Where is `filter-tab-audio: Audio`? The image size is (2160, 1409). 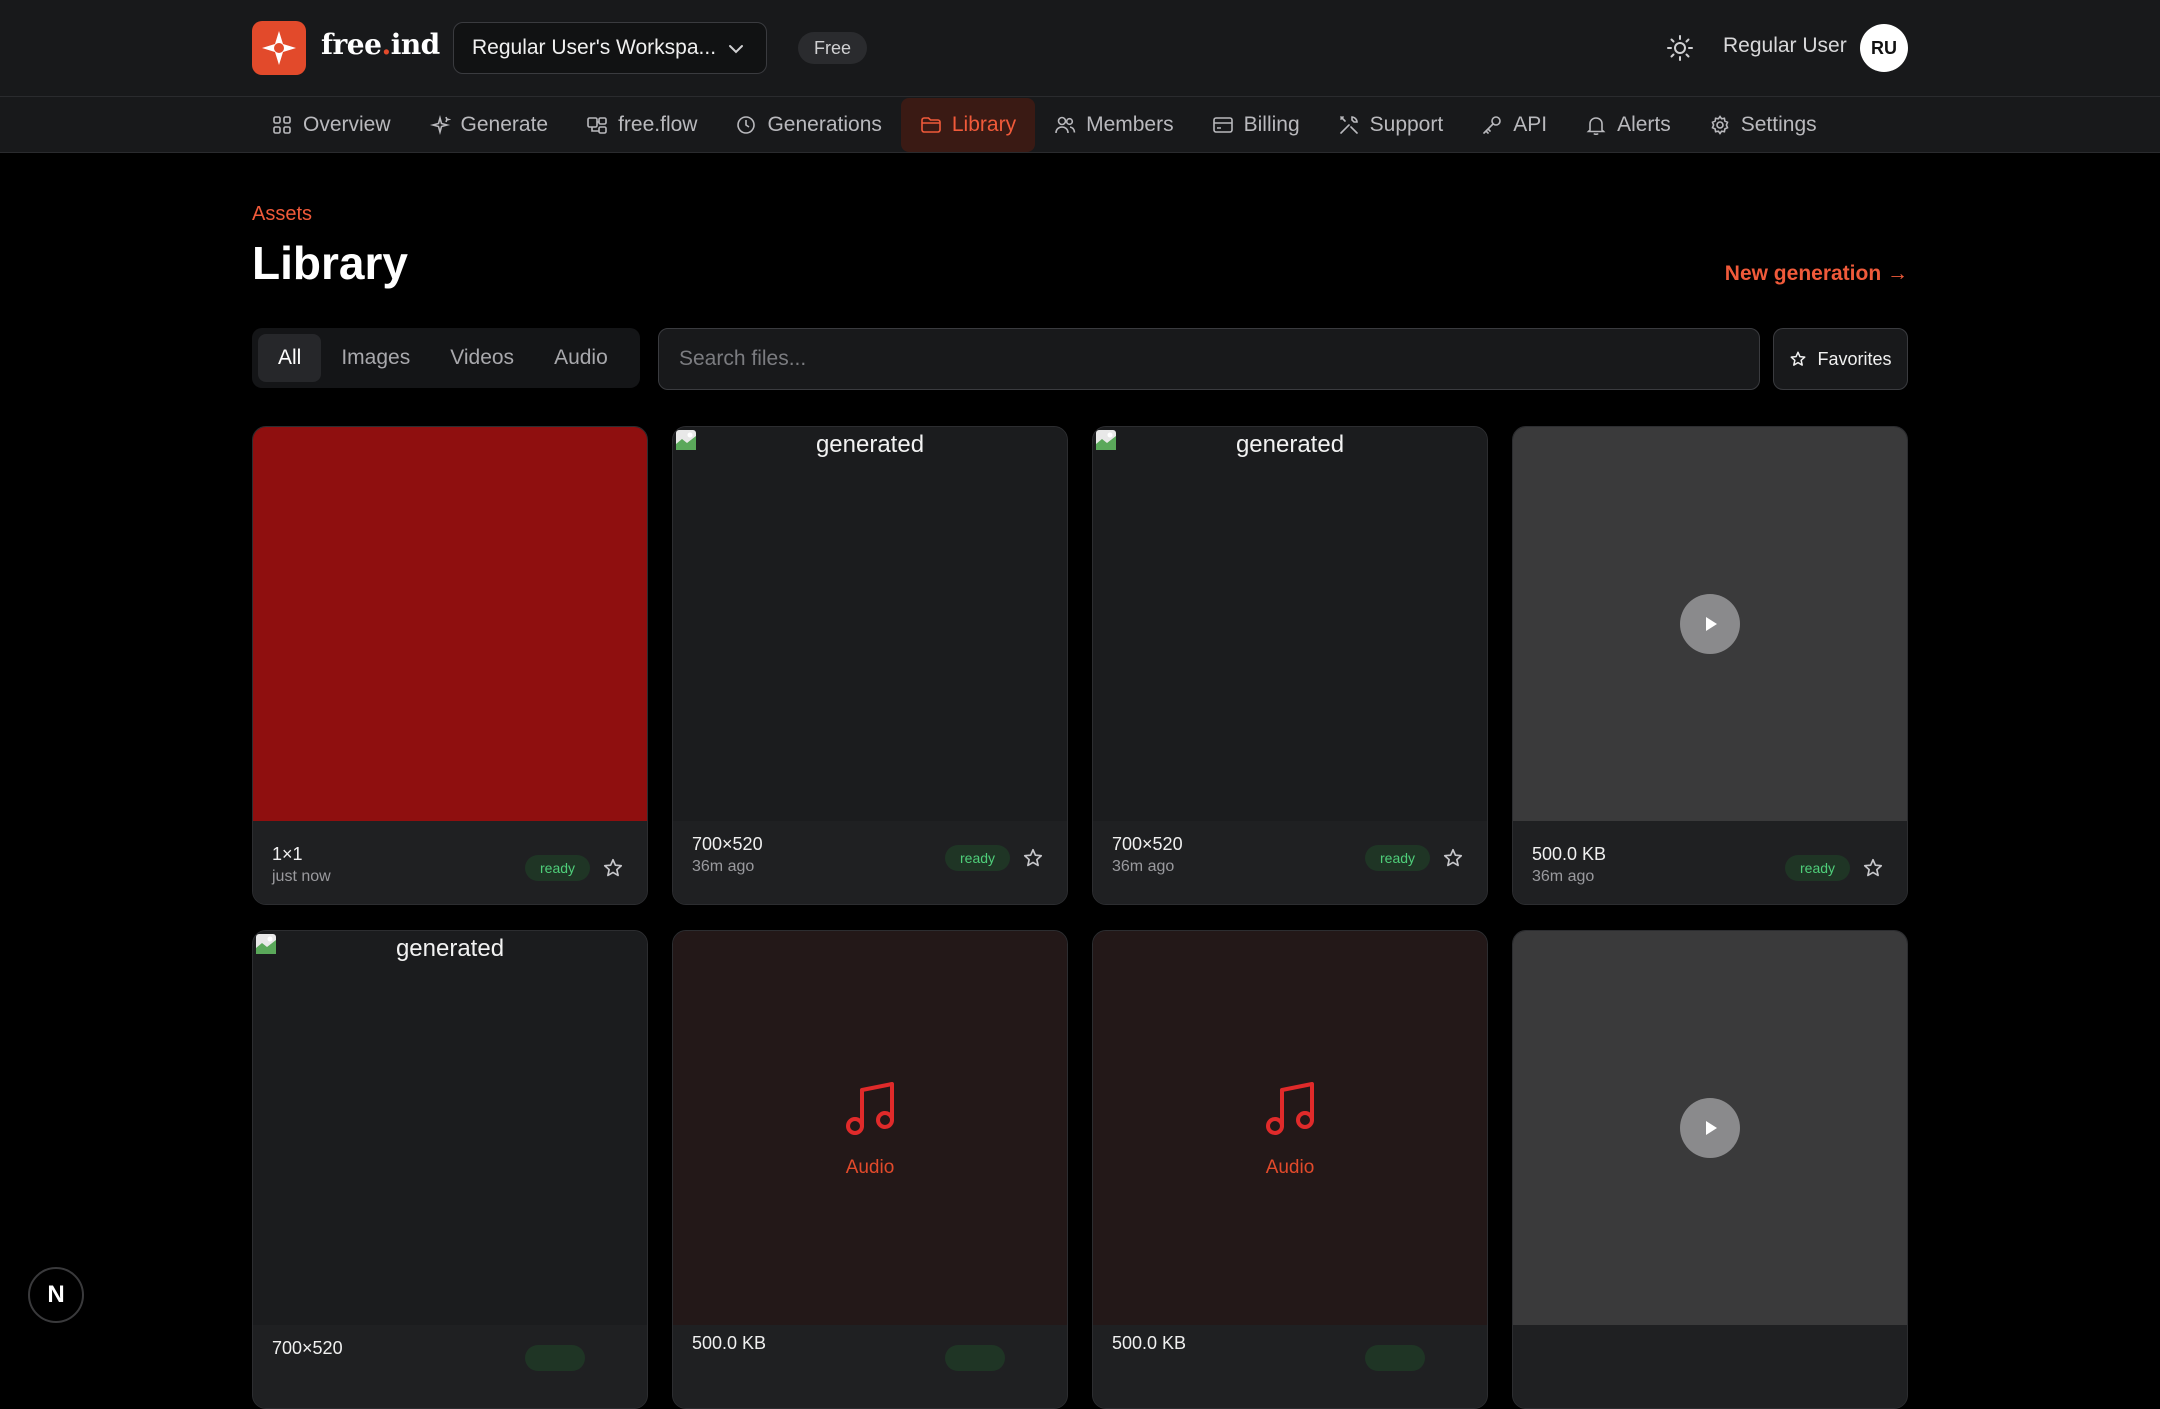 filter-tab-audio: Audio is located at coordinates (581, 358).